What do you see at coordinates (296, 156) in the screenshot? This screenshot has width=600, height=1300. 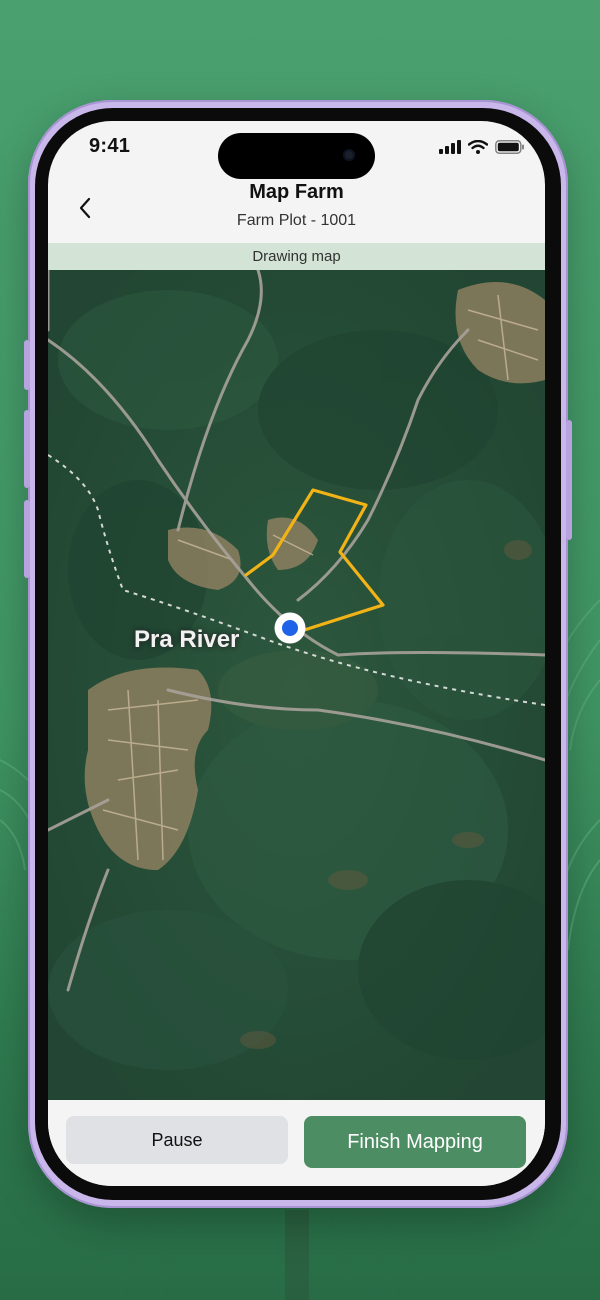 I see `dynamic-island` at bounding box center [296, 156].